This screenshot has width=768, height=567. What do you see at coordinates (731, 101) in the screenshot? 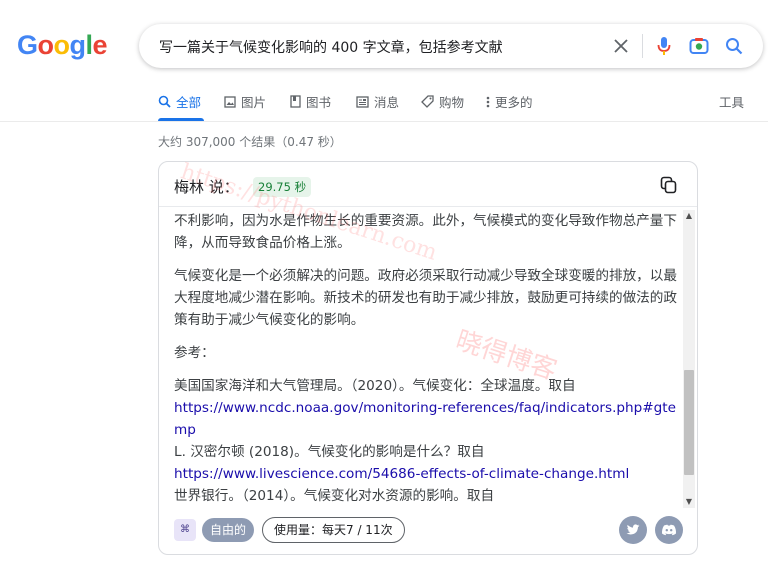
I see `tools-button: 工具` at bounding box center [731, 101].